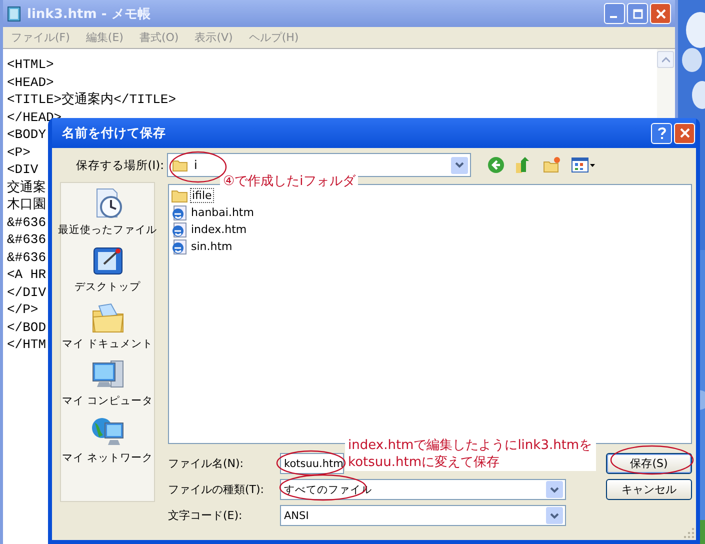  I want to click on annotation-note: index.htmで編集したようにlink3.htmを kotsuu.htmに変えて保存, so click(470, 454).